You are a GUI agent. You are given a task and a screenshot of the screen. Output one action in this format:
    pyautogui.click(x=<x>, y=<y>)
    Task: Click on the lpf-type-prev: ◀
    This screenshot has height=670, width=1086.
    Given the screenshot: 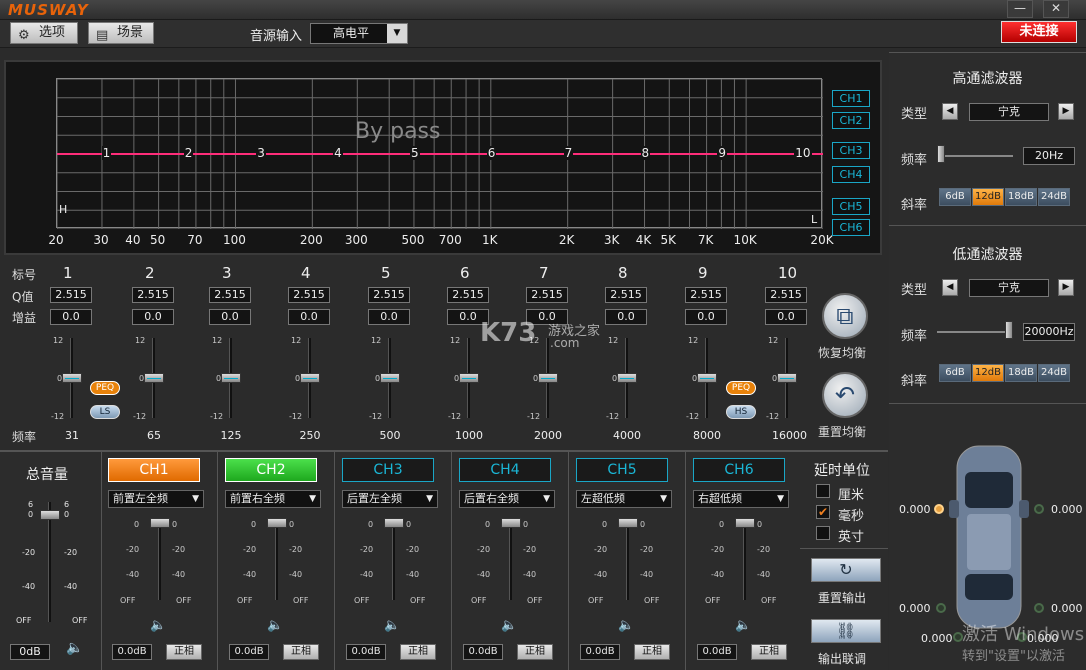 What is the action you would take?
    pyautogui.click(x=950, y=287)
    